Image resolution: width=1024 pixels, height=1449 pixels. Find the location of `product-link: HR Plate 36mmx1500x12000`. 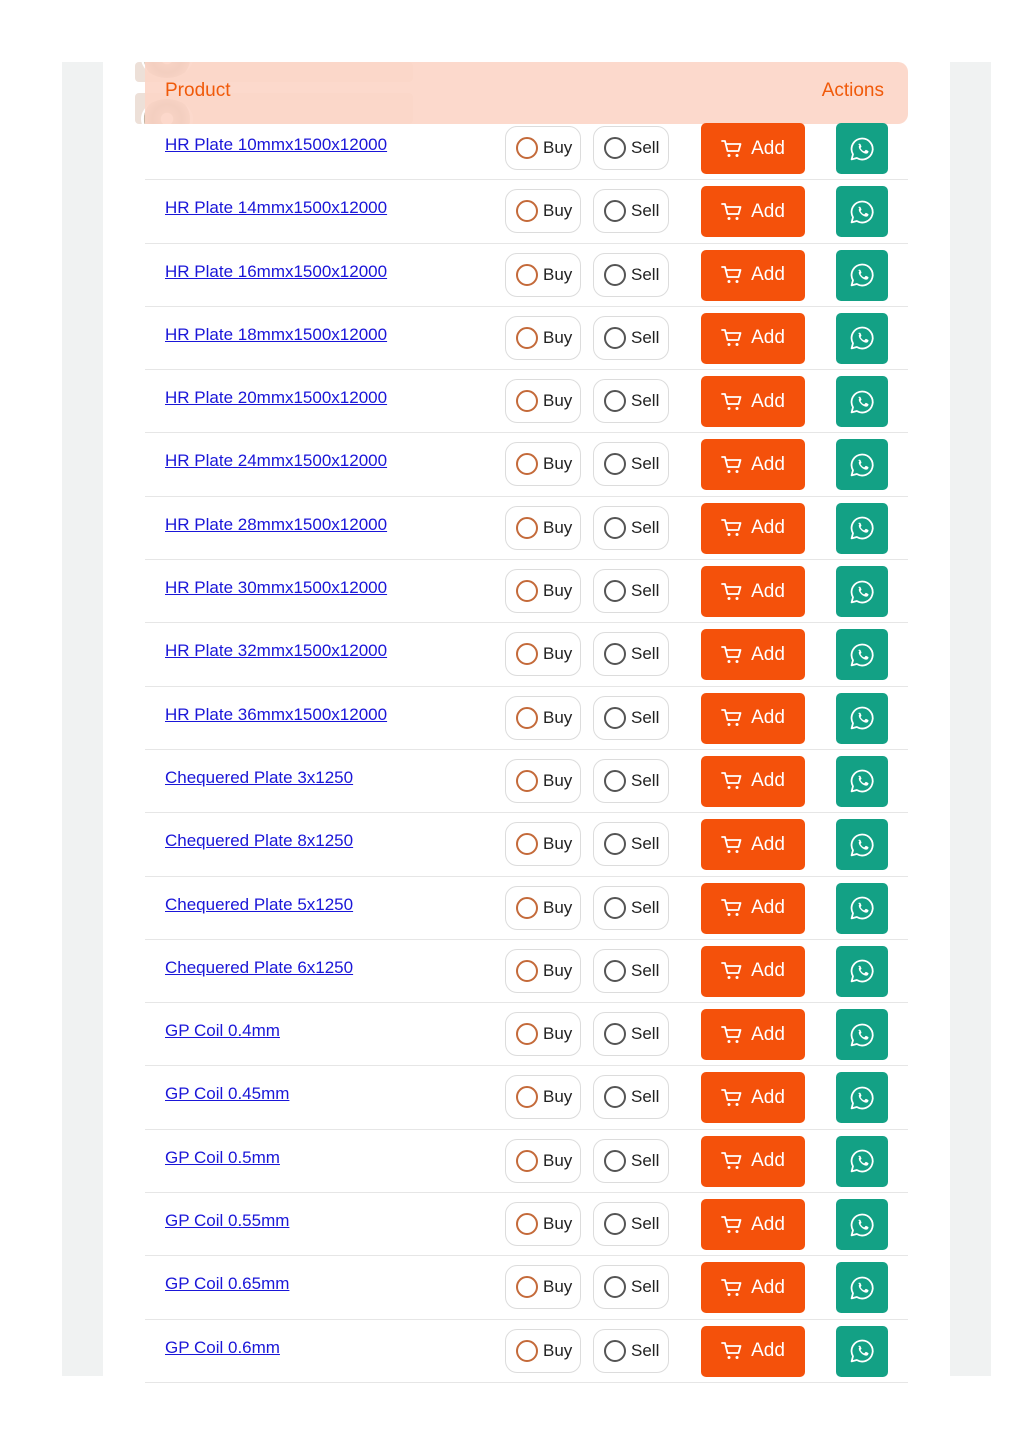

product-link: HR Plate 36mmx1500x12000 is located at coordinates (276, 715).